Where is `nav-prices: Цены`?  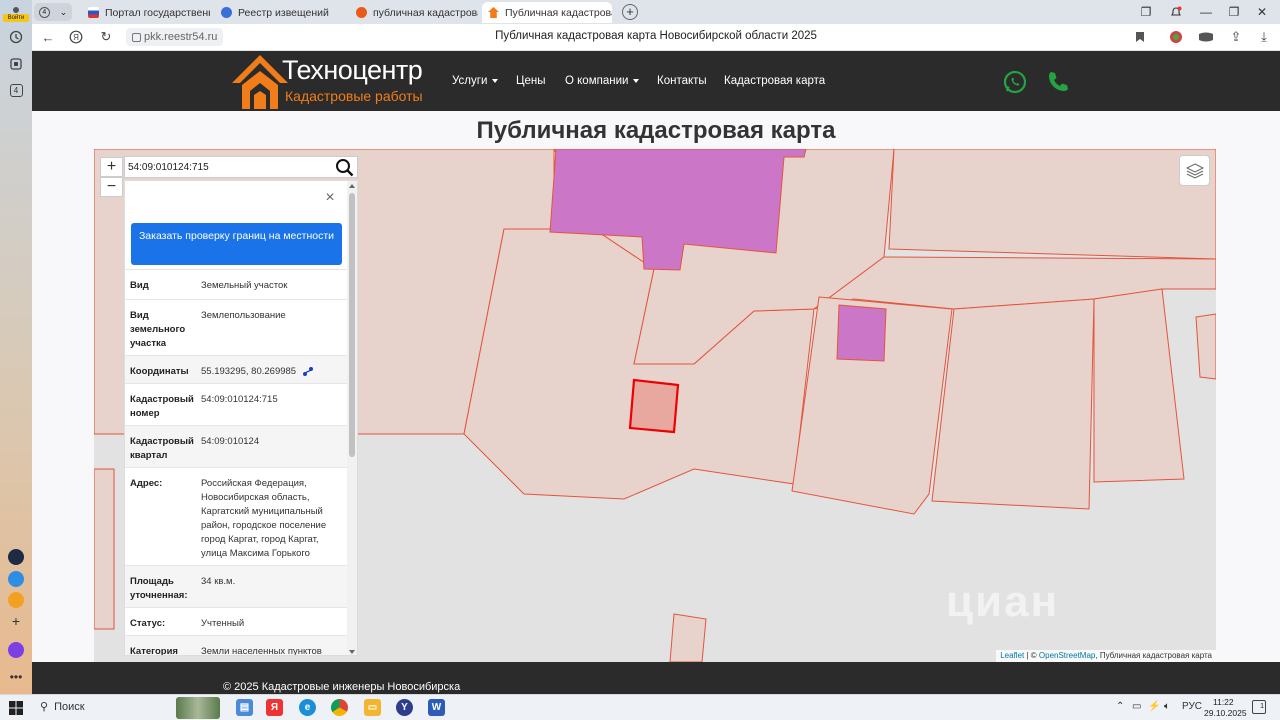
nav-prices: Цены is located at coordinates (531, 81).